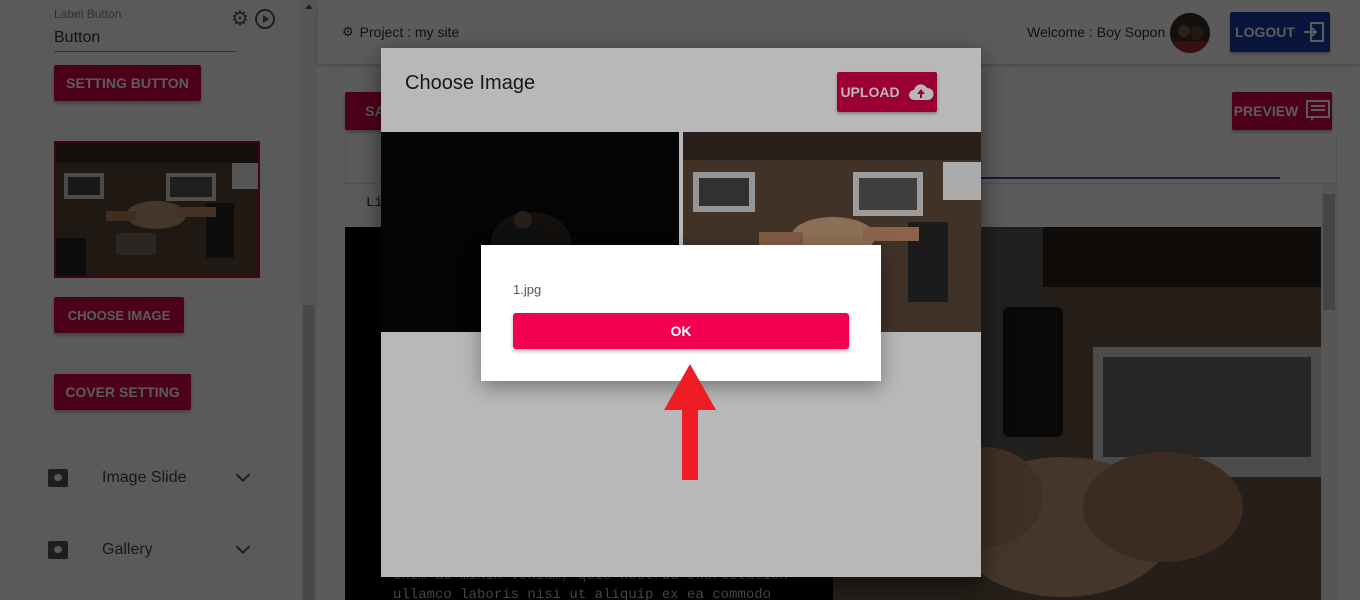 Image resolution: width=1360 pixels, height=600 pixels. What do you see at coordinates (527, 289) in the screenshot?
I see `selected-file-name: 1.jpg` at bounding box center [527, 289].